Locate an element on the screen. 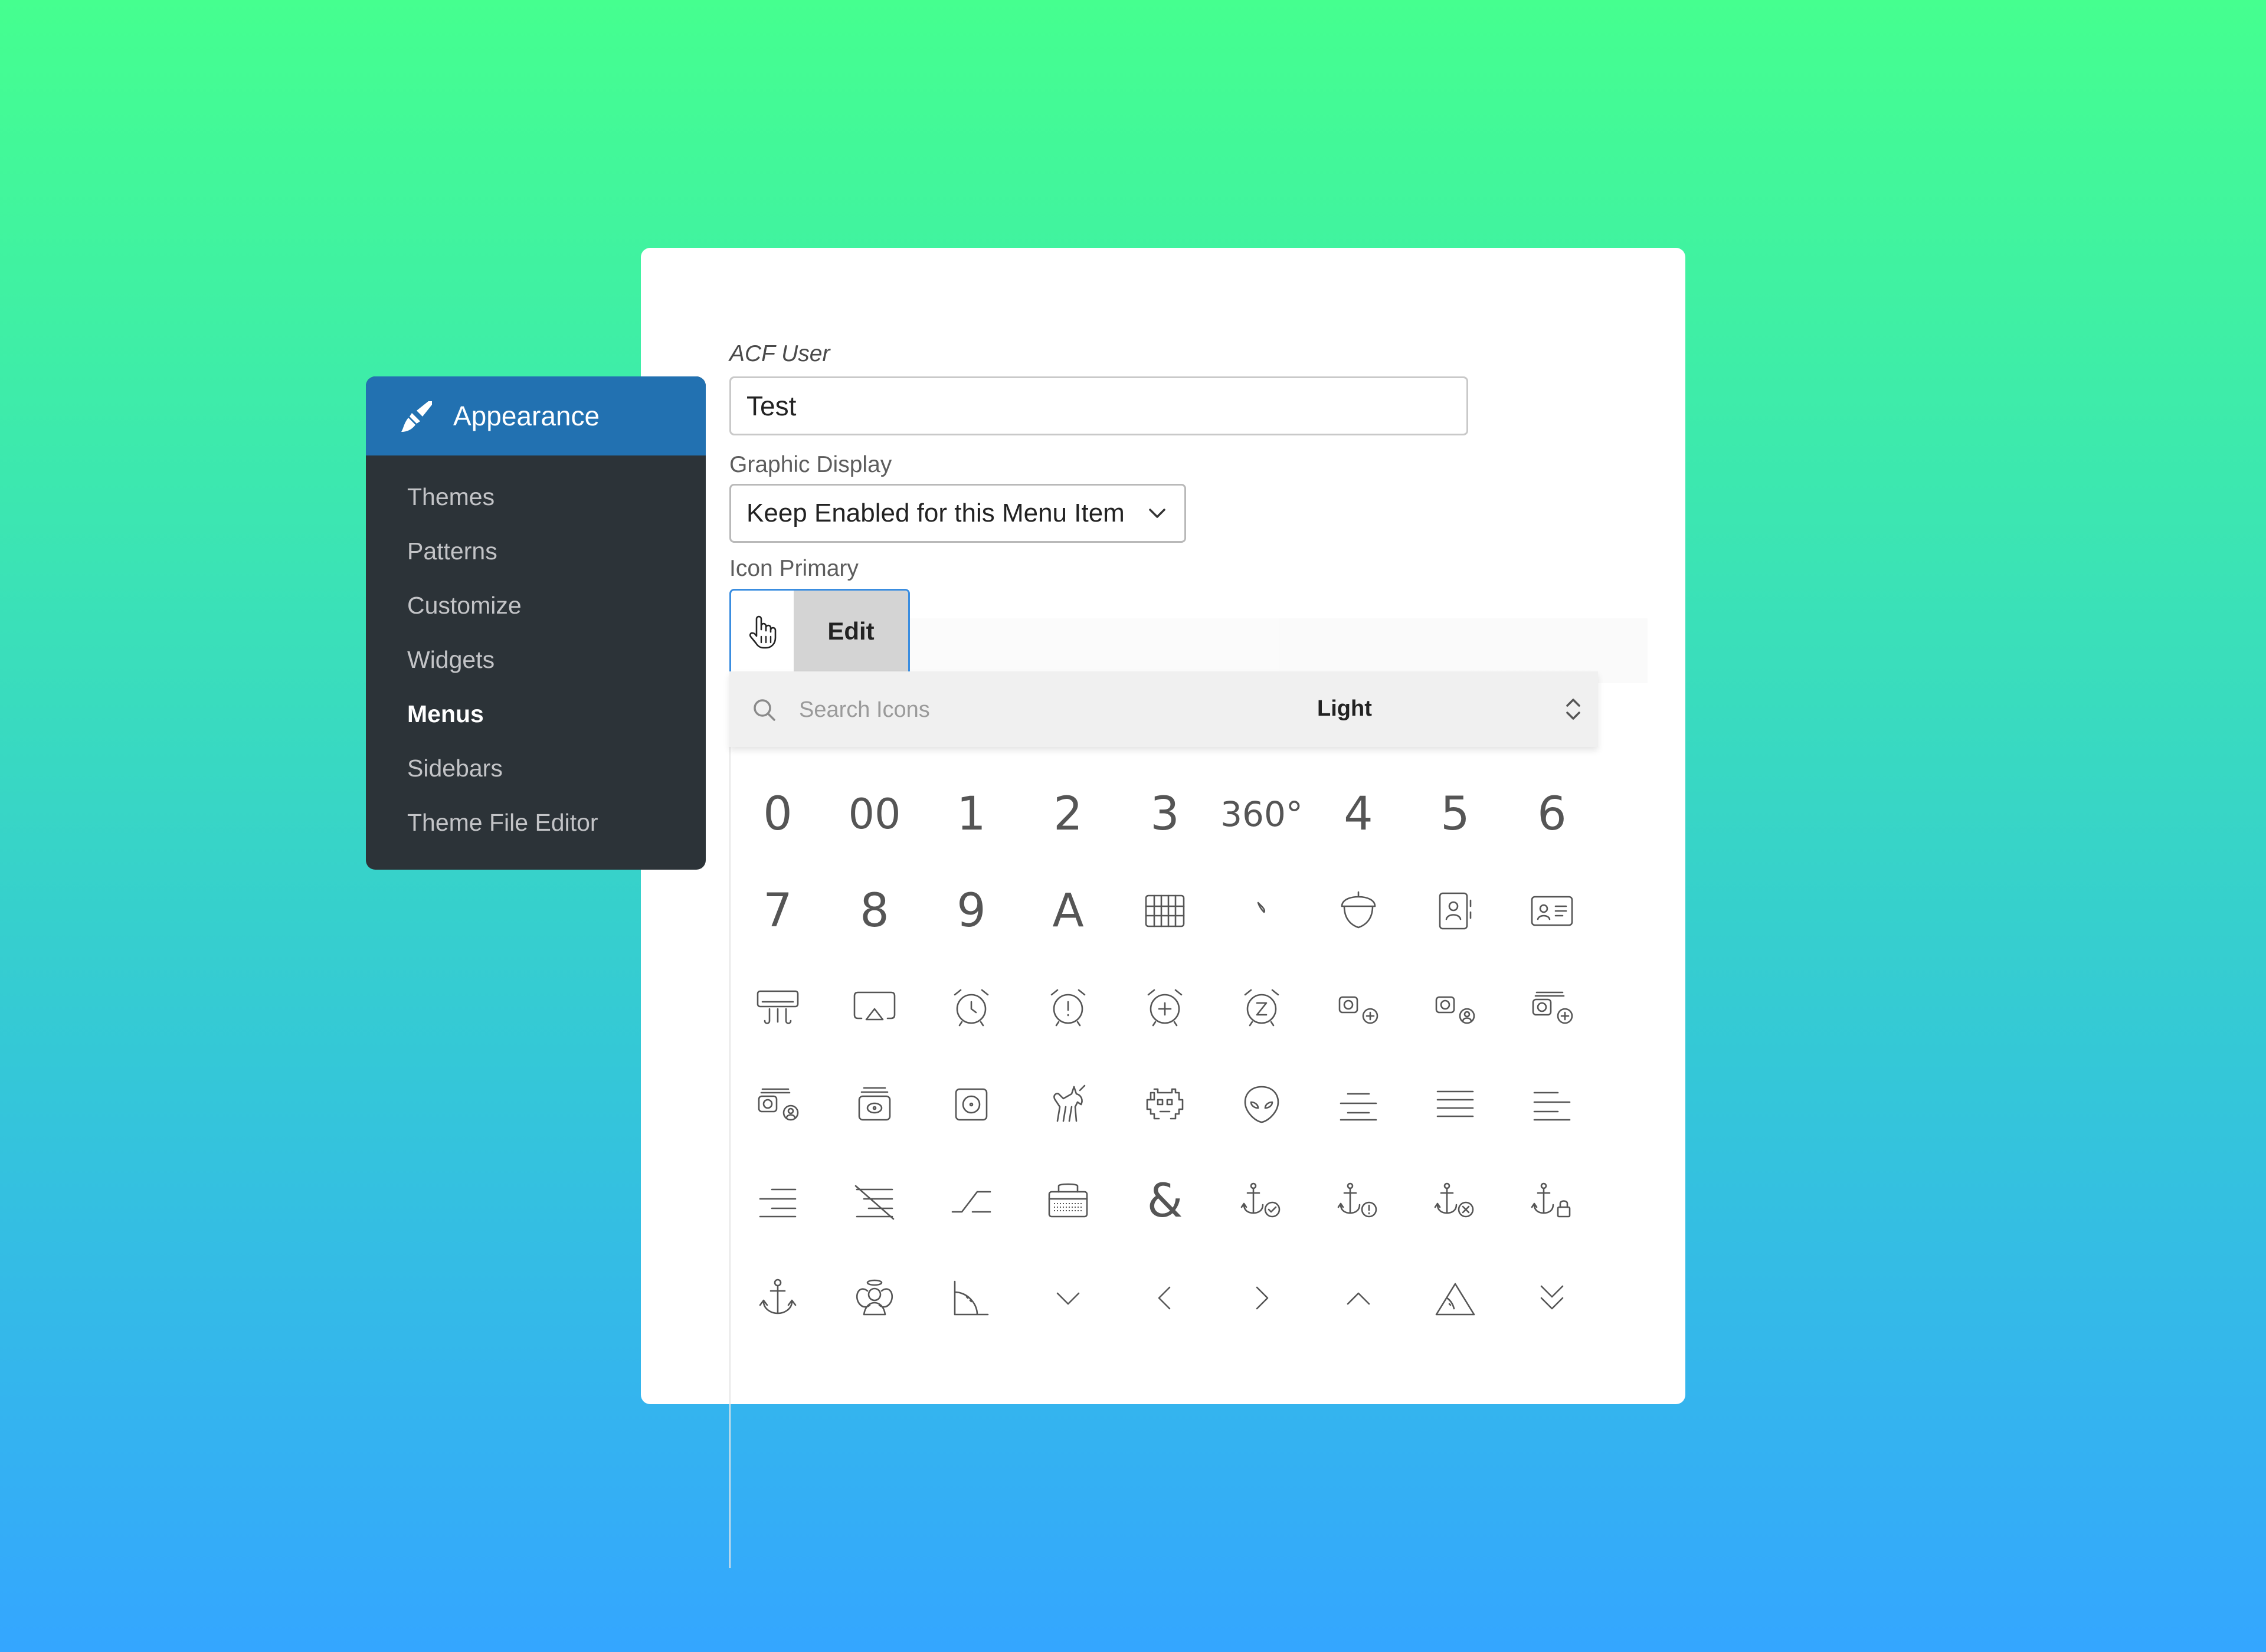  icon-option-align-center is located at coordinates (1359, 1104).